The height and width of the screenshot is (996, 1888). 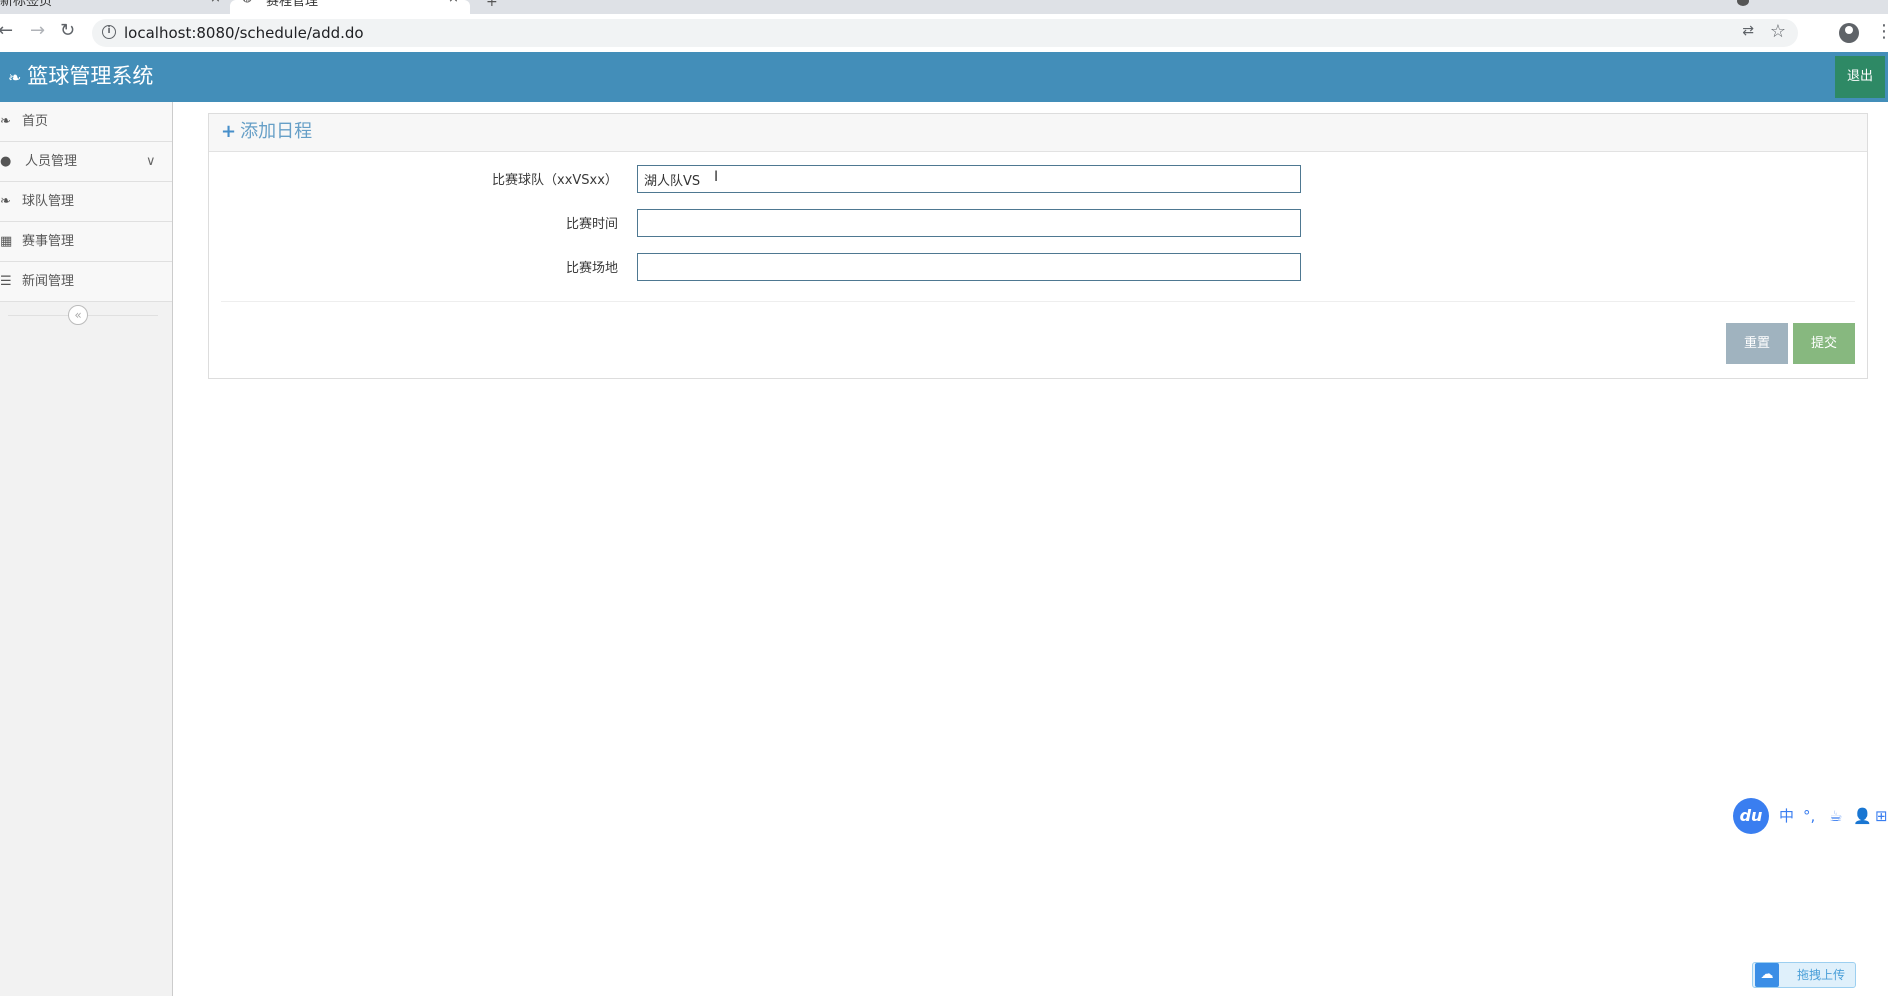 I want to click on logout-button: 退出, so click(x=1860, y=77).